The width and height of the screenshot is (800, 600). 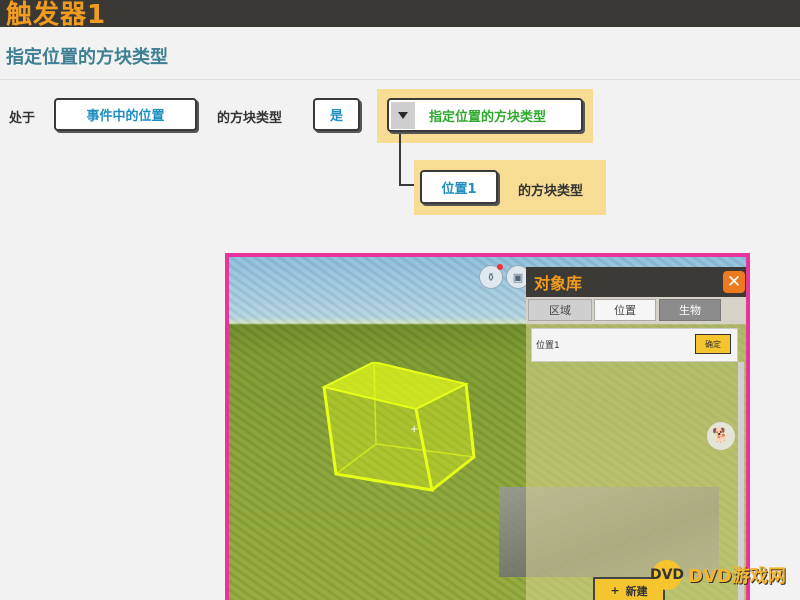 I want to click on confirm-button: 确定, so click(x=713, y=344).